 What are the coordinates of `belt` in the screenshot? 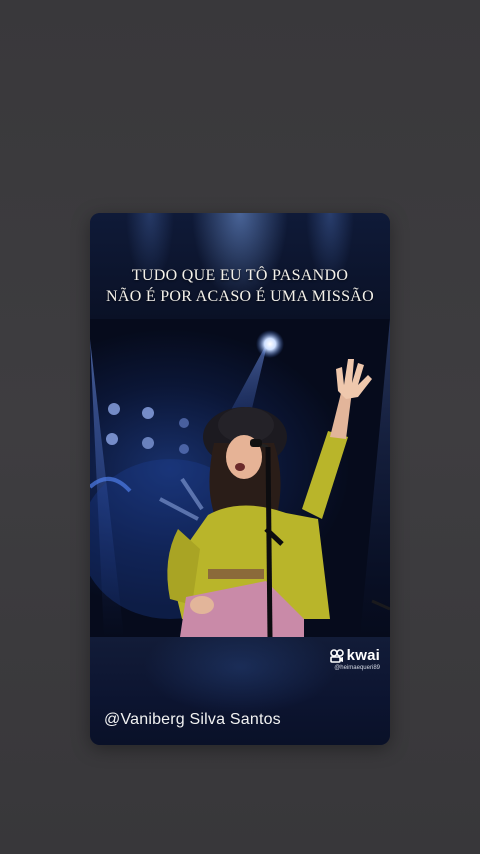 It's located at (236, 574).